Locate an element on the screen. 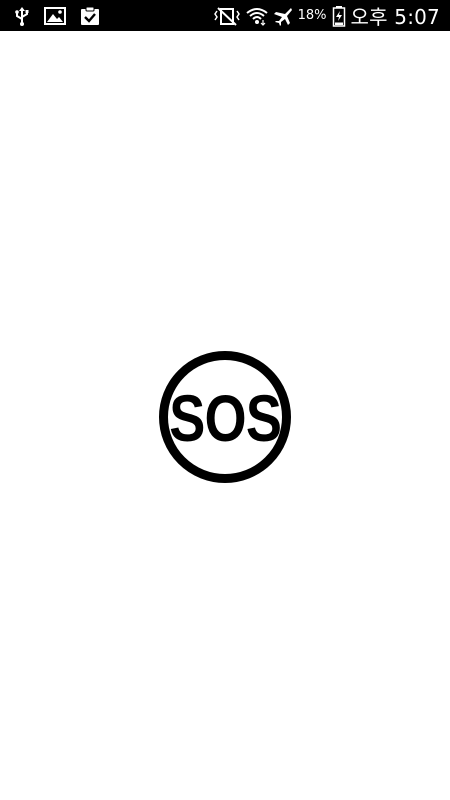 The width and height of the screenshot is (450, 800). status-bar-system: 18% 오후 5:07 is located at coordinates (331, 15).